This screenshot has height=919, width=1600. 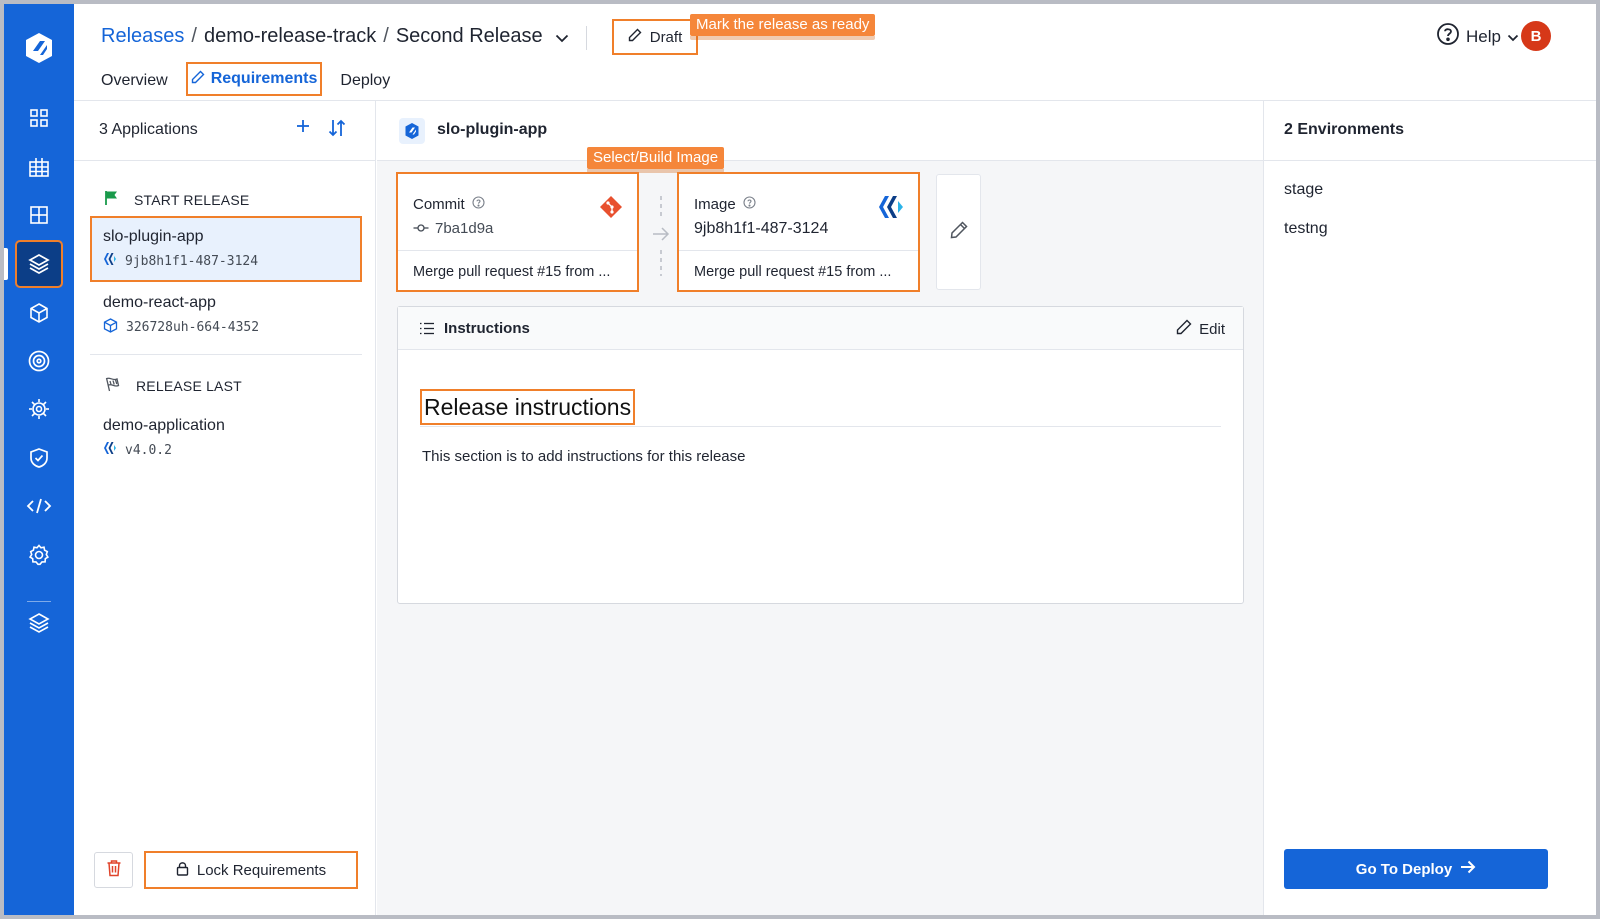 What do you see at coordinates (1344, 129) in the screenshot?
I see `environments-count: 2 Environments` at bounding box center [1344, 129].